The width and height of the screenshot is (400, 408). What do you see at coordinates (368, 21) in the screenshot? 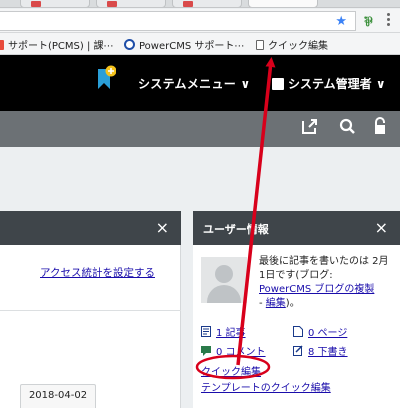
I see `extension-icon: ⅌` at bounding box center [368, 21].